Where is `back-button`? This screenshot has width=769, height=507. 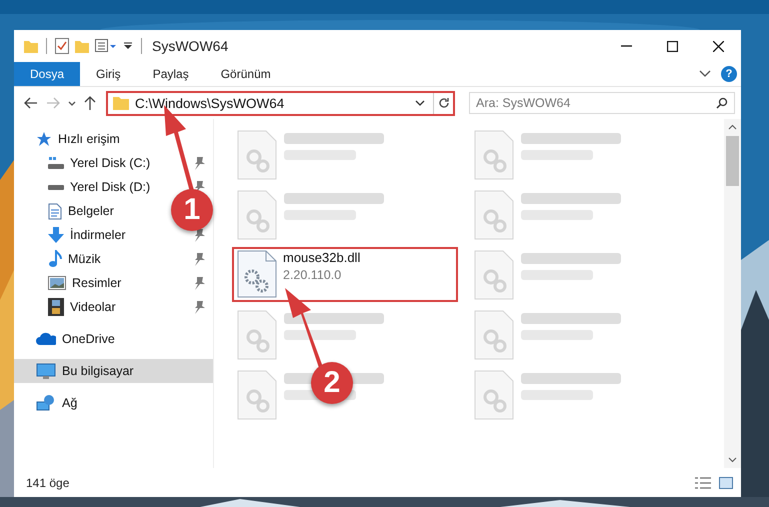
back-button is located at coordinates (31, 103).